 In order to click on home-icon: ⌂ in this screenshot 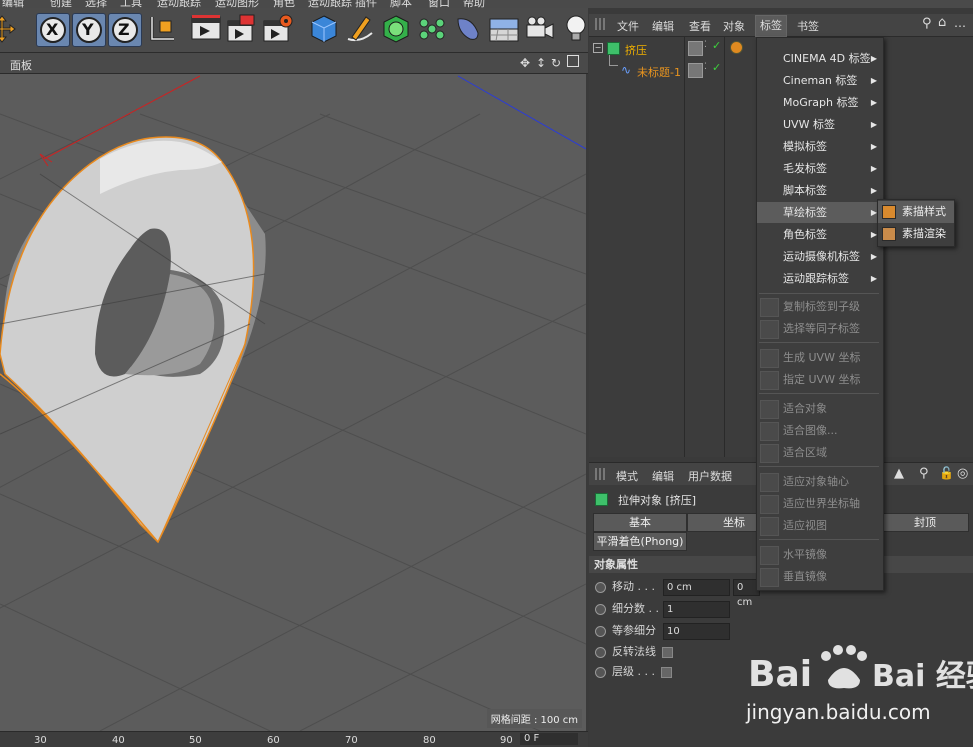, I will do `click(942, 22)`.